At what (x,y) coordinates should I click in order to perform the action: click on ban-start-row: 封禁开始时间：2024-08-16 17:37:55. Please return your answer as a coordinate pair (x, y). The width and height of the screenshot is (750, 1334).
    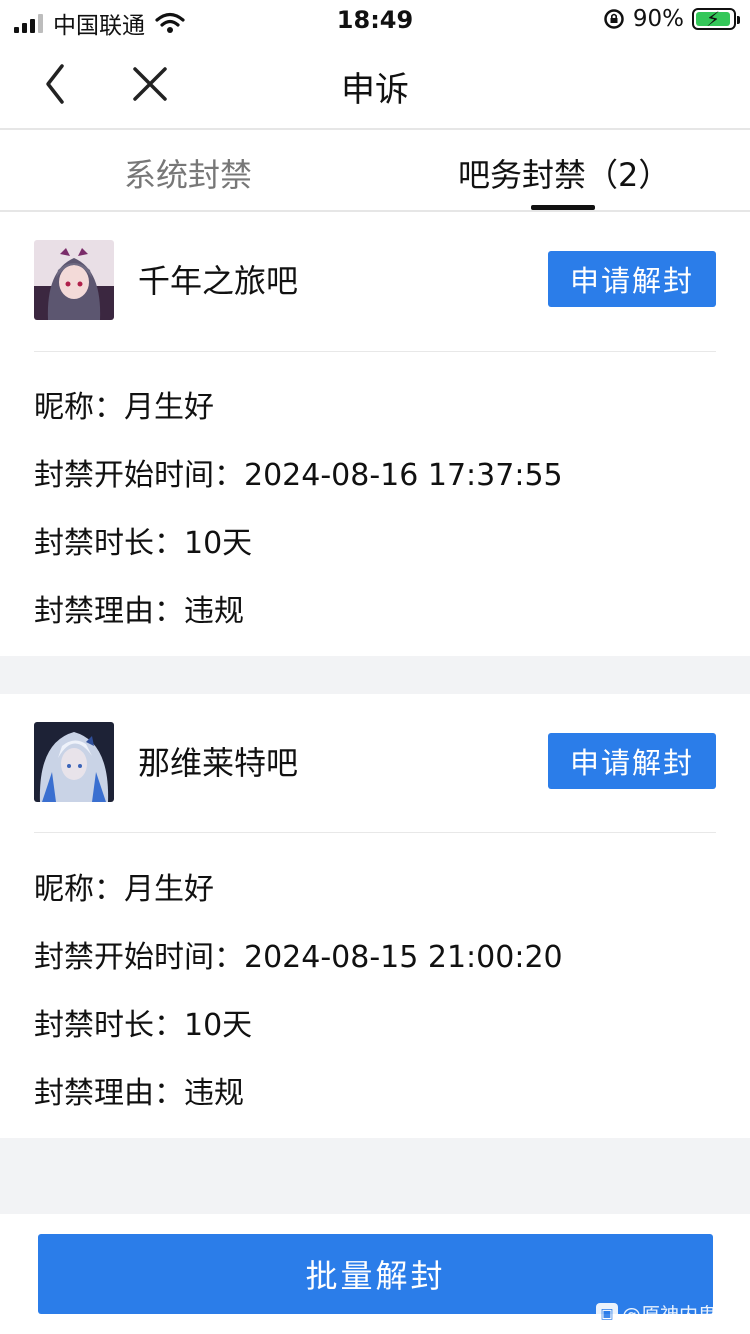
    Looking at the image, I should click on (298, 472).